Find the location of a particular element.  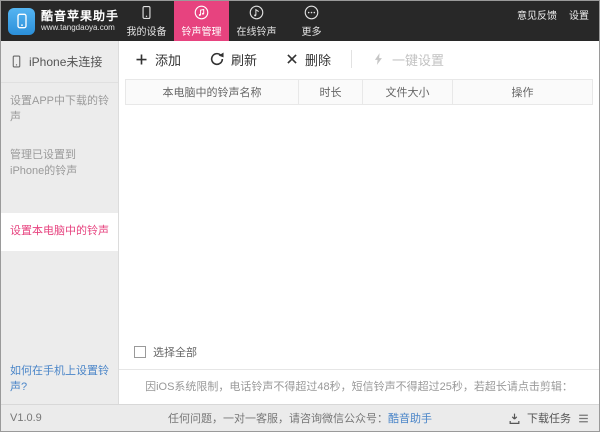

phone-icon is located at coordinates (21, 21).